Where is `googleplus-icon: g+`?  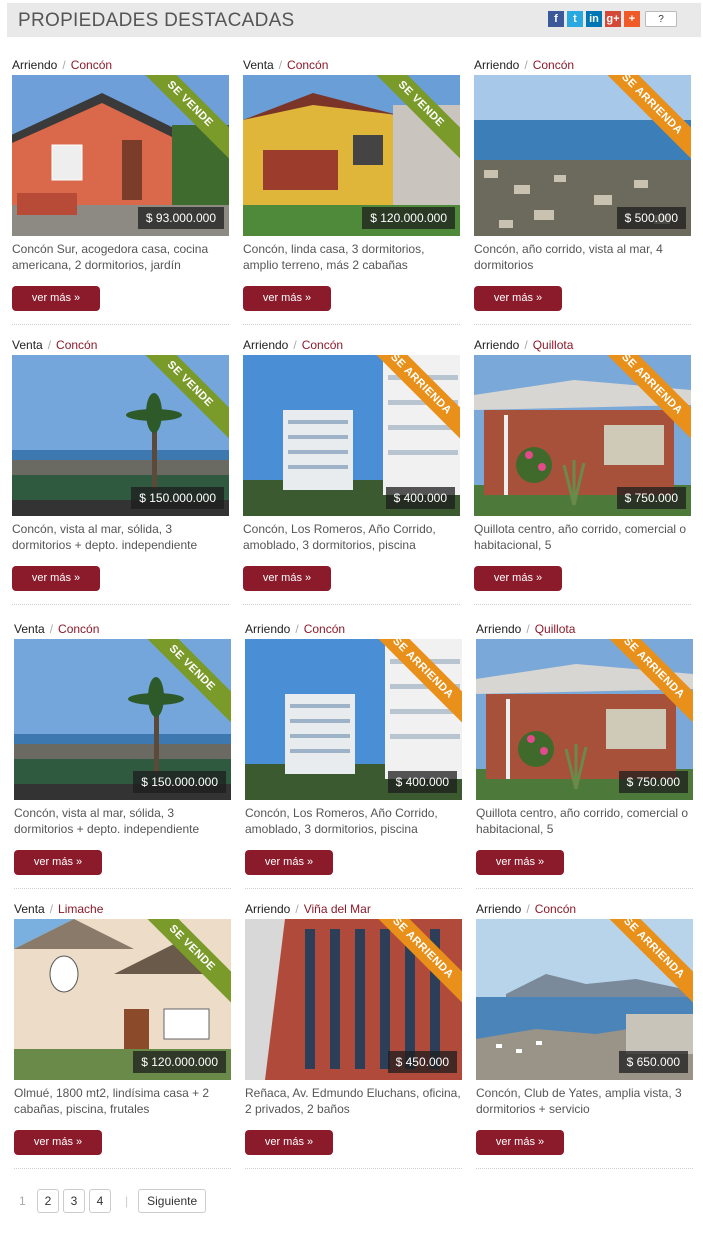
googleplus-icon: g+ is located at coordinates (613, 19).